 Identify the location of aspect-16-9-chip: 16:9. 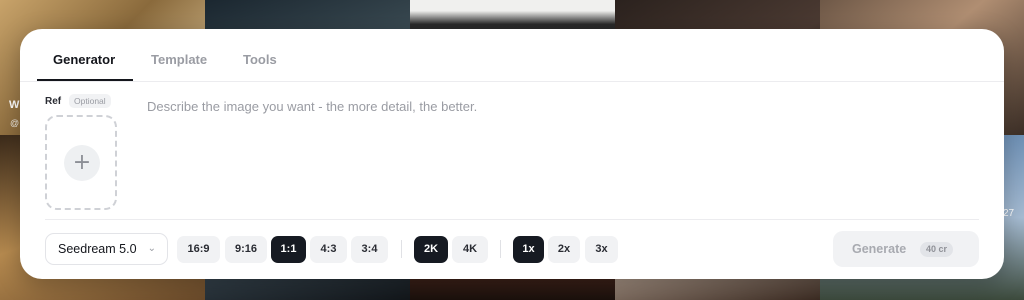
(198, 249).